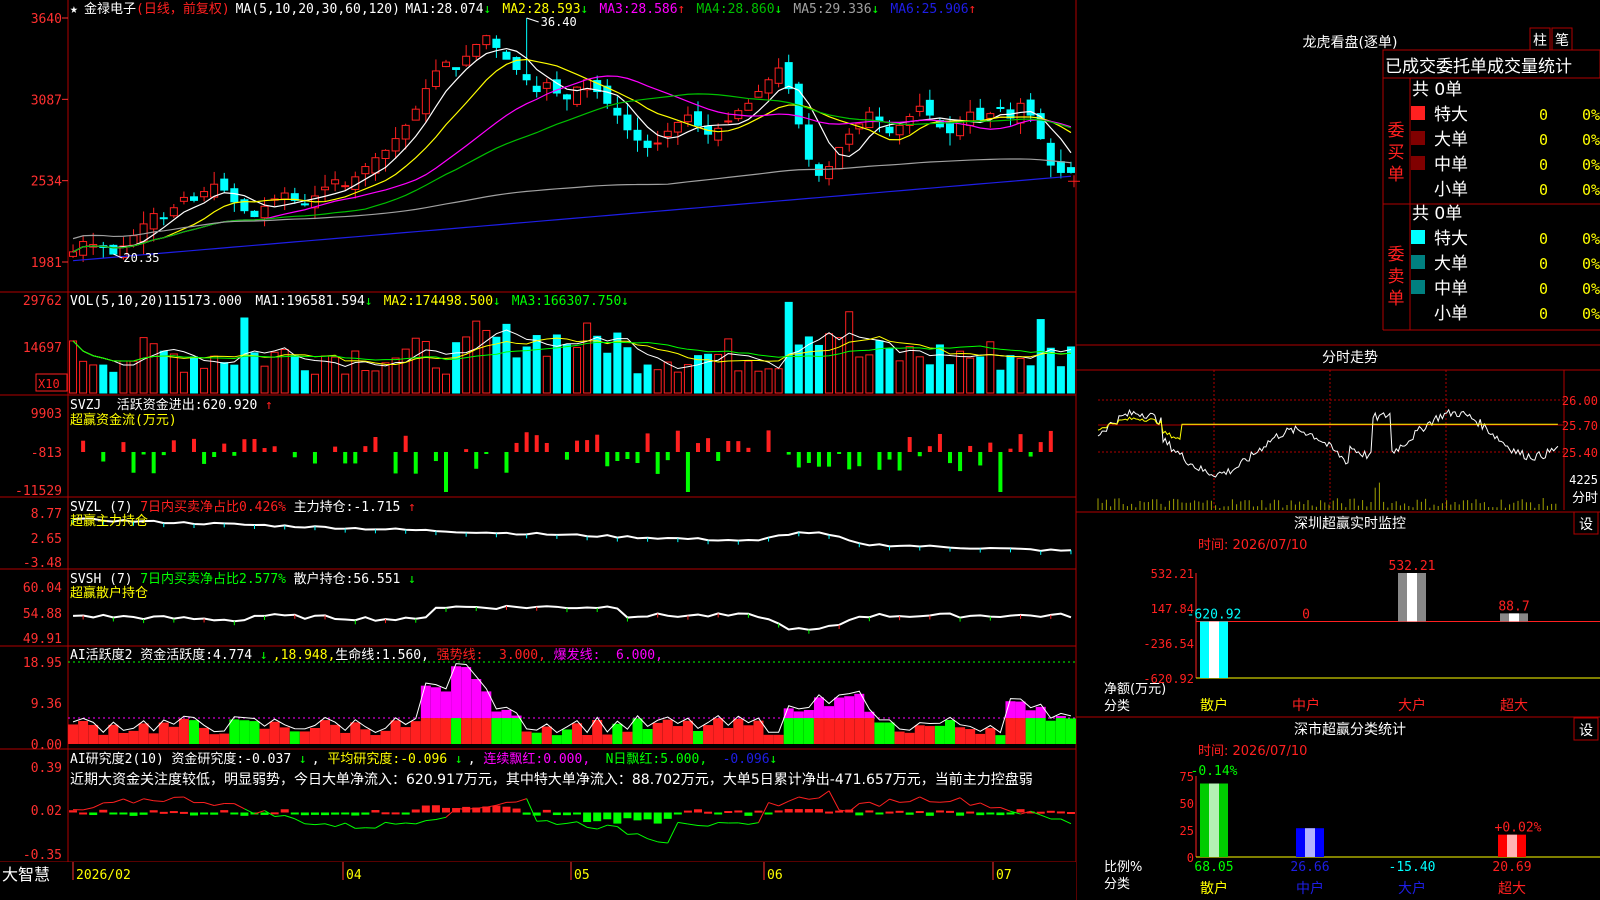 The width and height of the screenshot is (1600, 900). Describe the element at coordinates (681, 9) in the screenshot. I see `ma-value: ↑` at that location.